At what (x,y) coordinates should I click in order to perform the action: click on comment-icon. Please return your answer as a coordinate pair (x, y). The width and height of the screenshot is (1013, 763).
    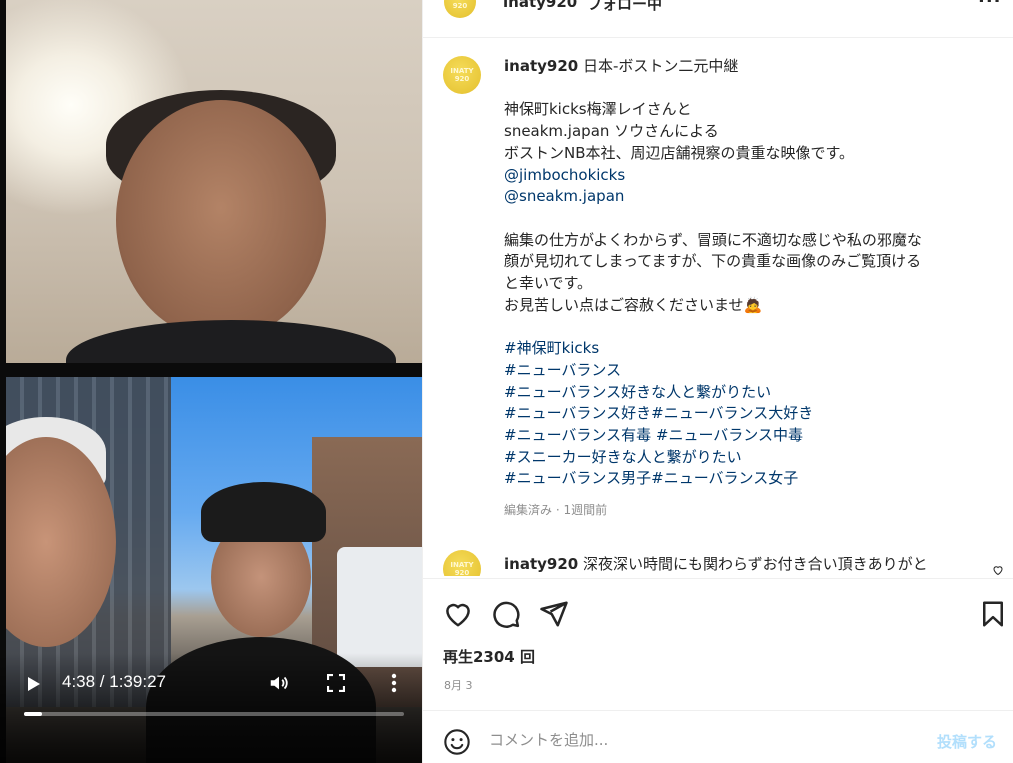
    Looking at the image, I should click on (506, 614).